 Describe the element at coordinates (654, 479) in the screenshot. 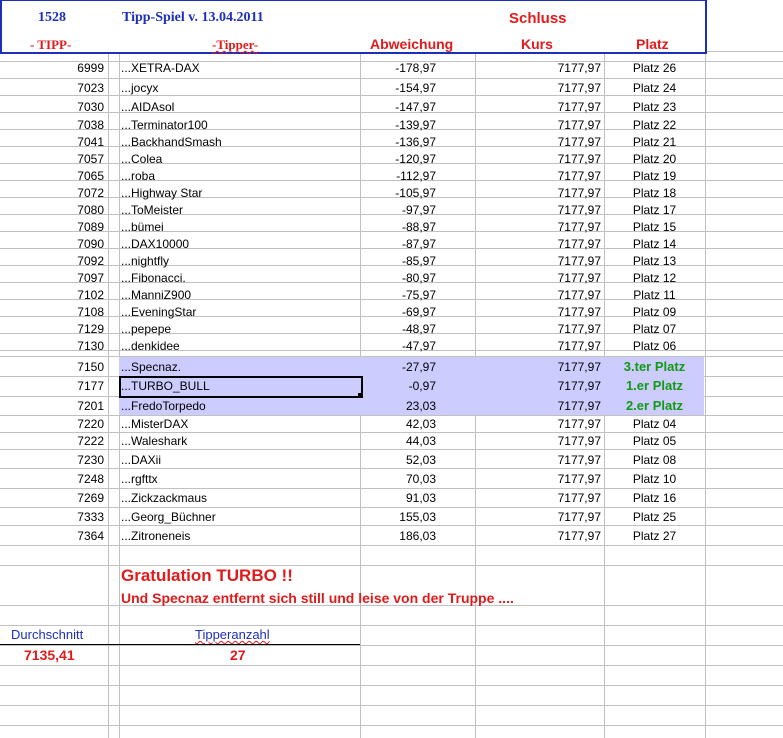

I see `platz-cell: Platz 10` at that location.